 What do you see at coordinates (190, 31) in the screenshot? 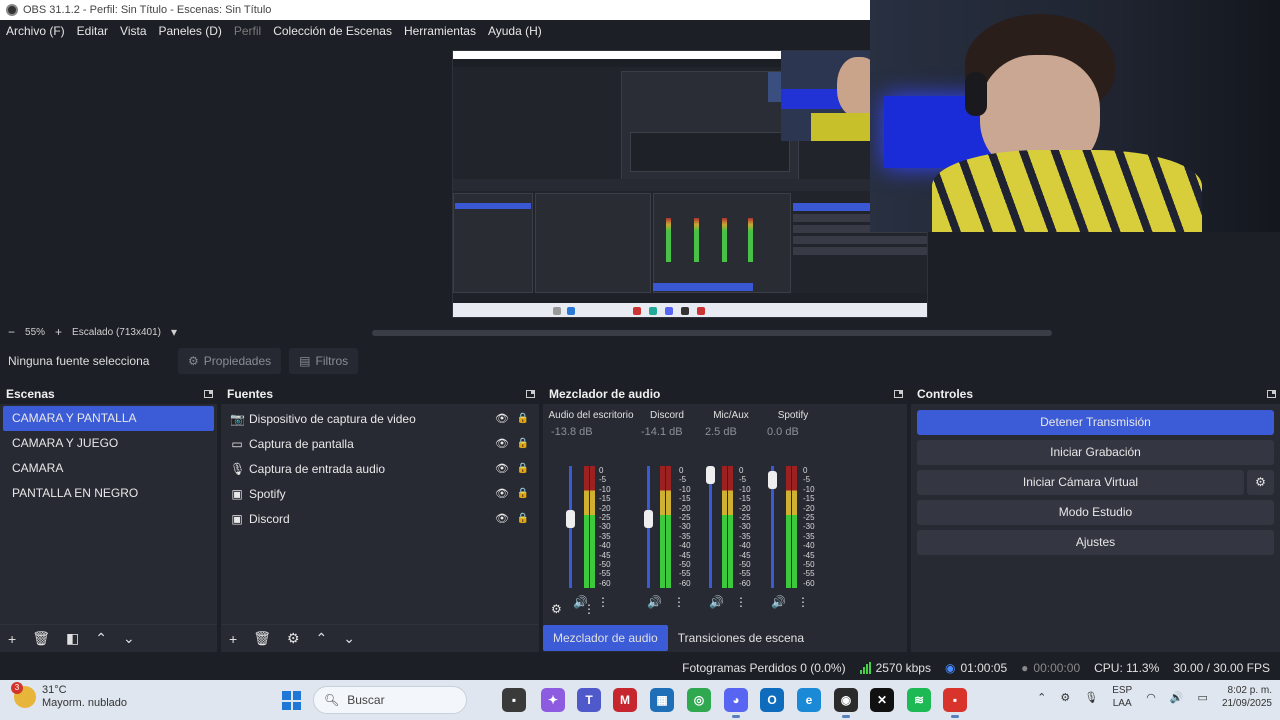
I see `menu-docks: Paneles (D)` at bounding box center [190, 31].